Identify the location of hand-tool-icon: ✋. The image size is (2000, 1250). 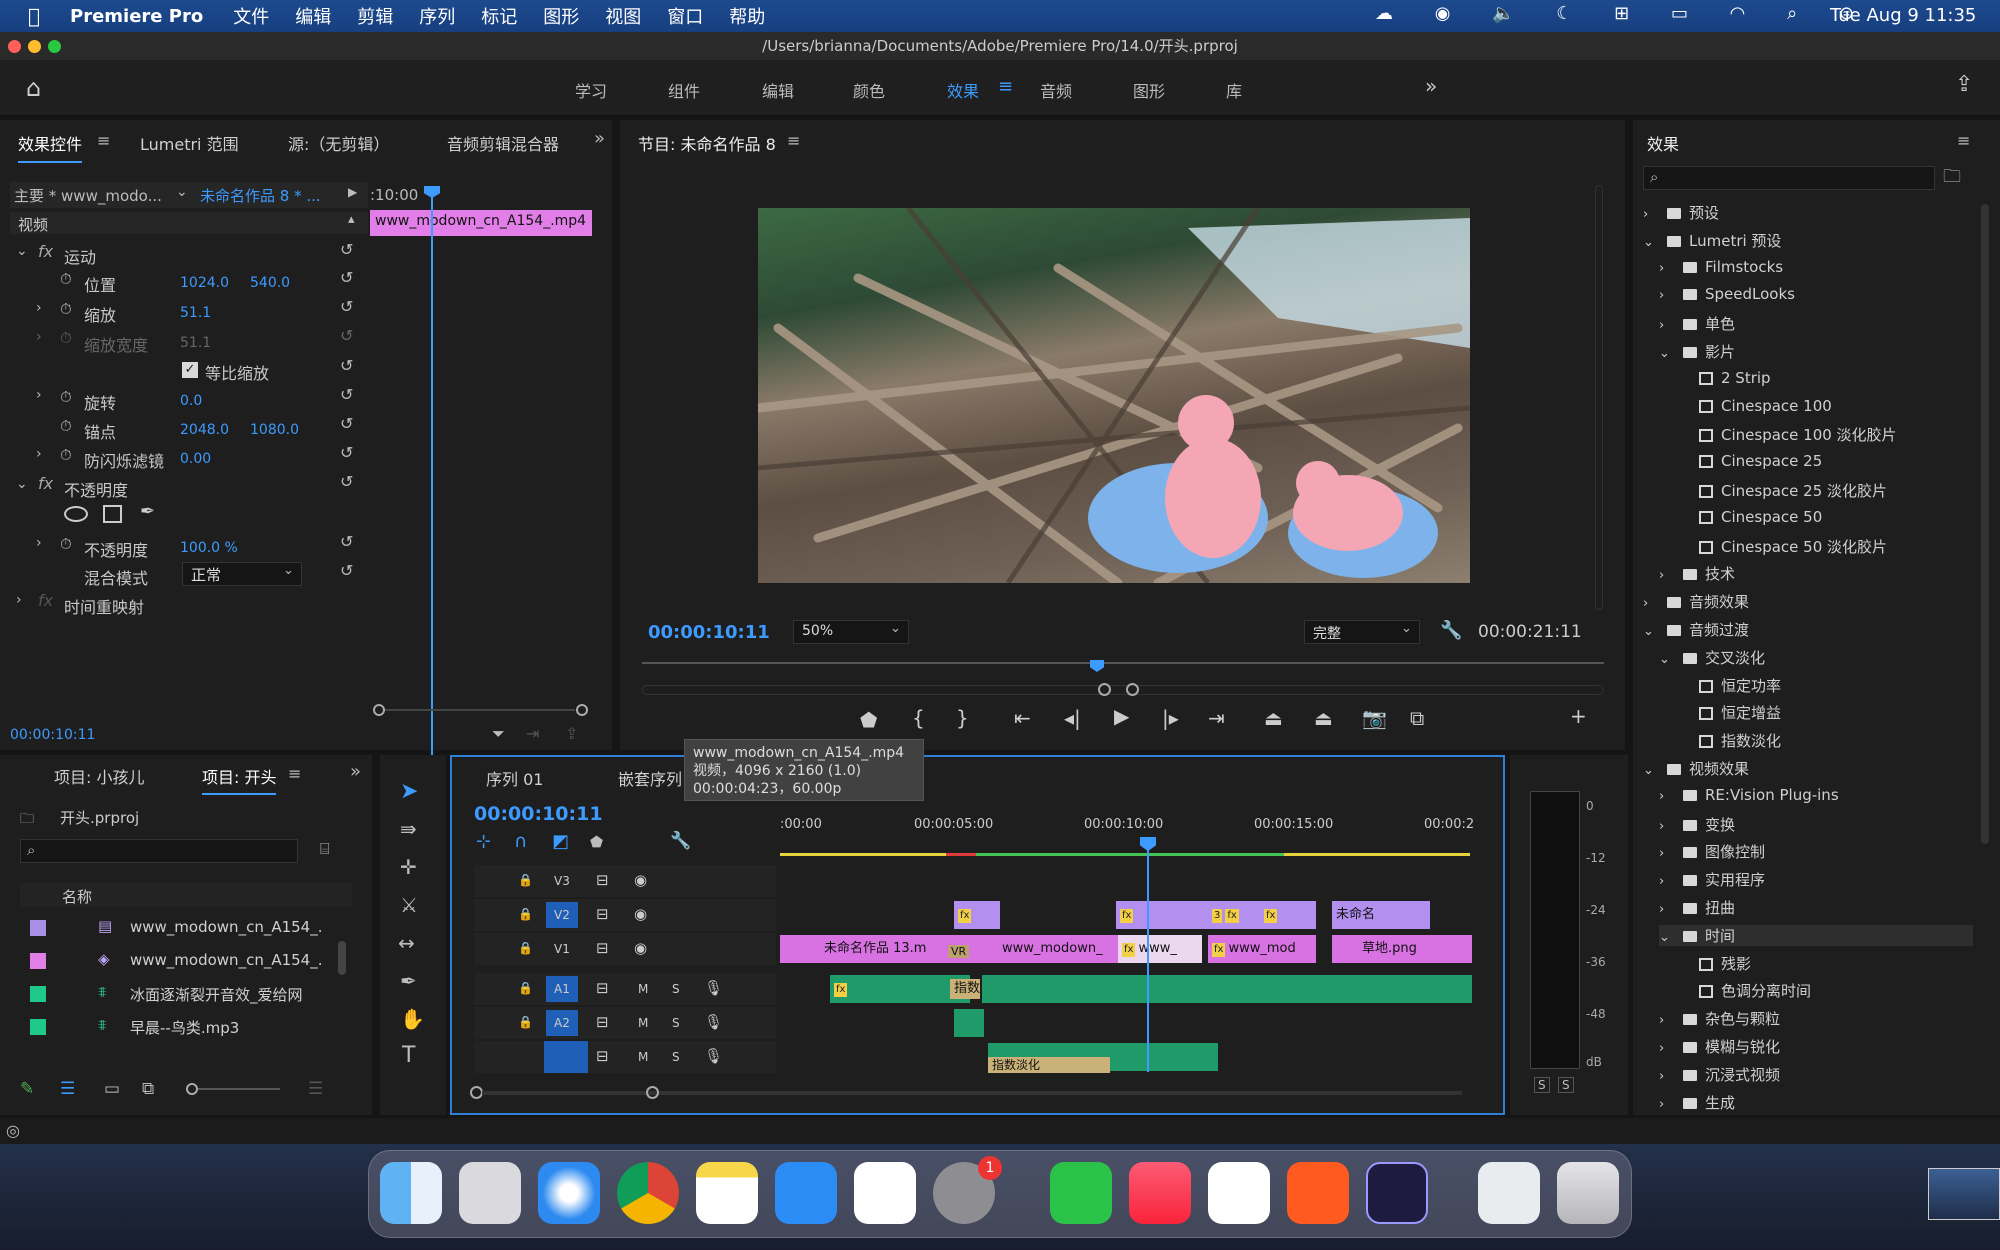
(412, 1019).